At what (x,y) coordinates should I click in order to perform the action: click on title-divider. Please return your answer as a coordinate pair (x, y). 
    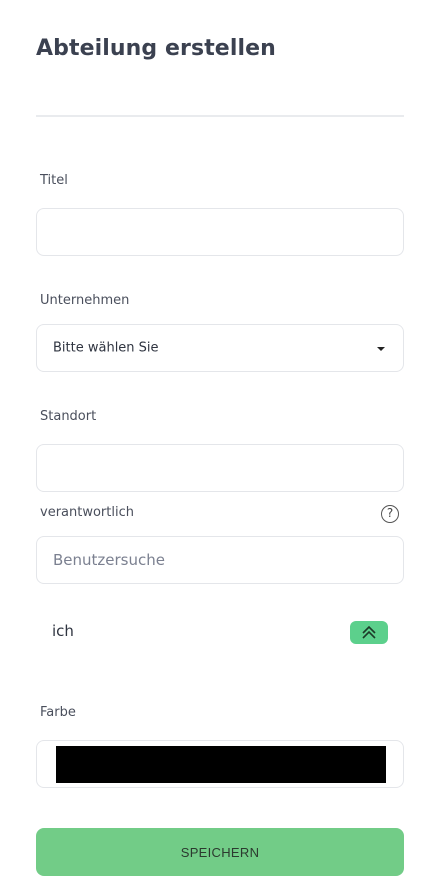
    Looking at the image, I should click on (220, 116).